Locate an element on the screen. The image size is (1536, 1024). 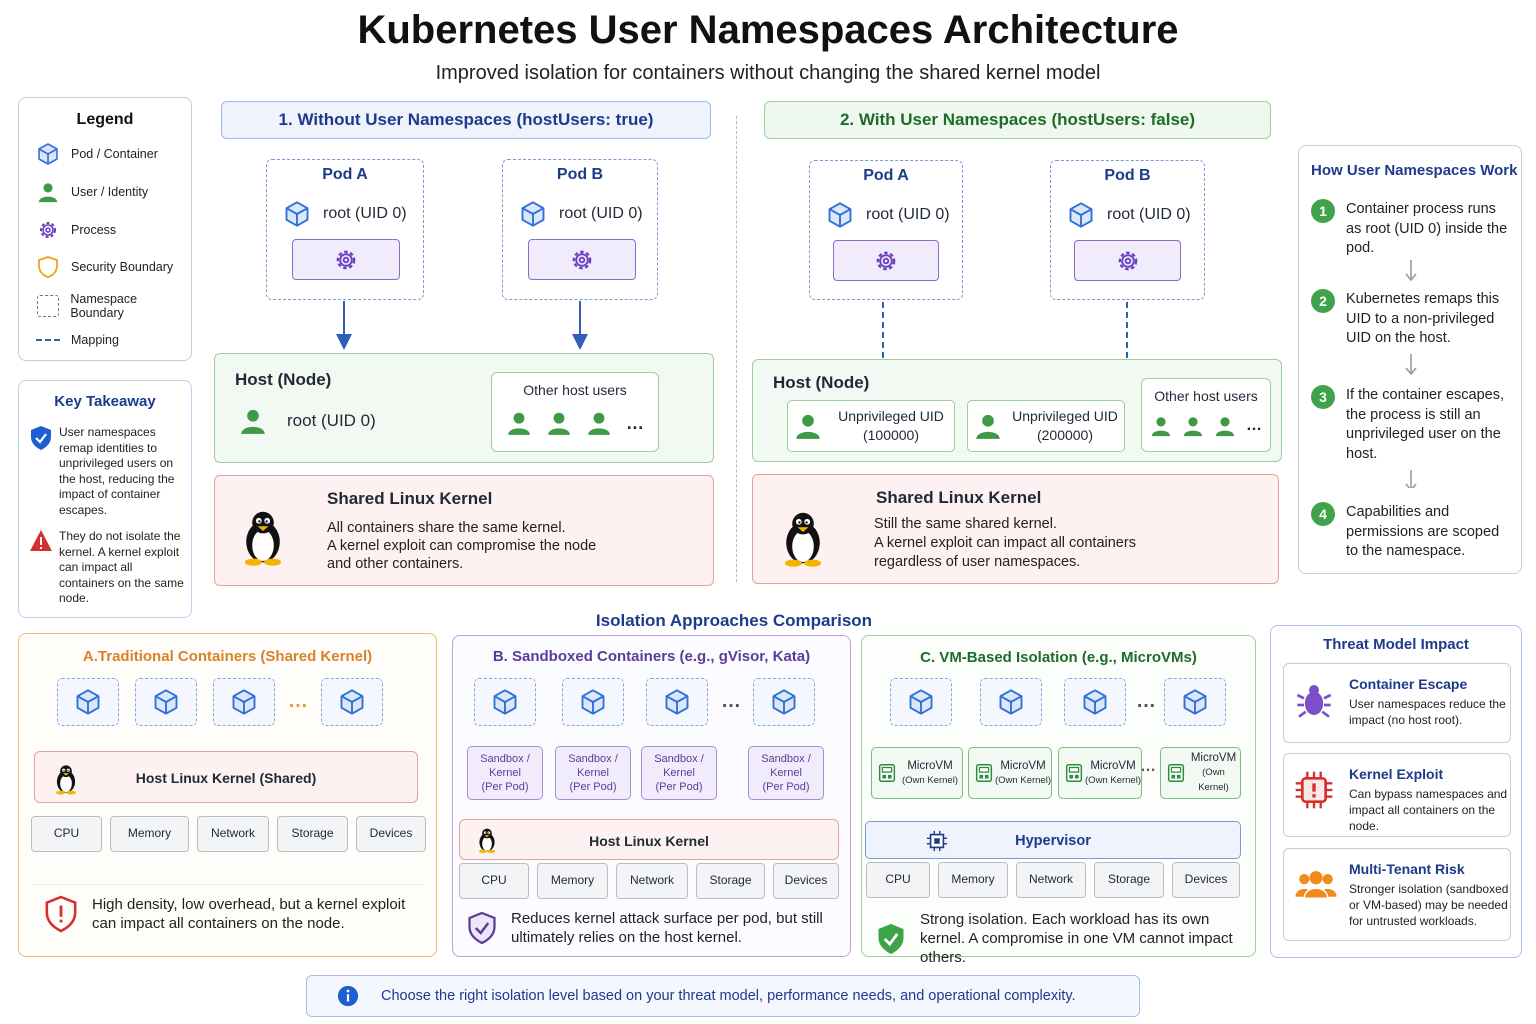
pod-b: Pod B root (UID 0) is located at coordinates (1127, 230).